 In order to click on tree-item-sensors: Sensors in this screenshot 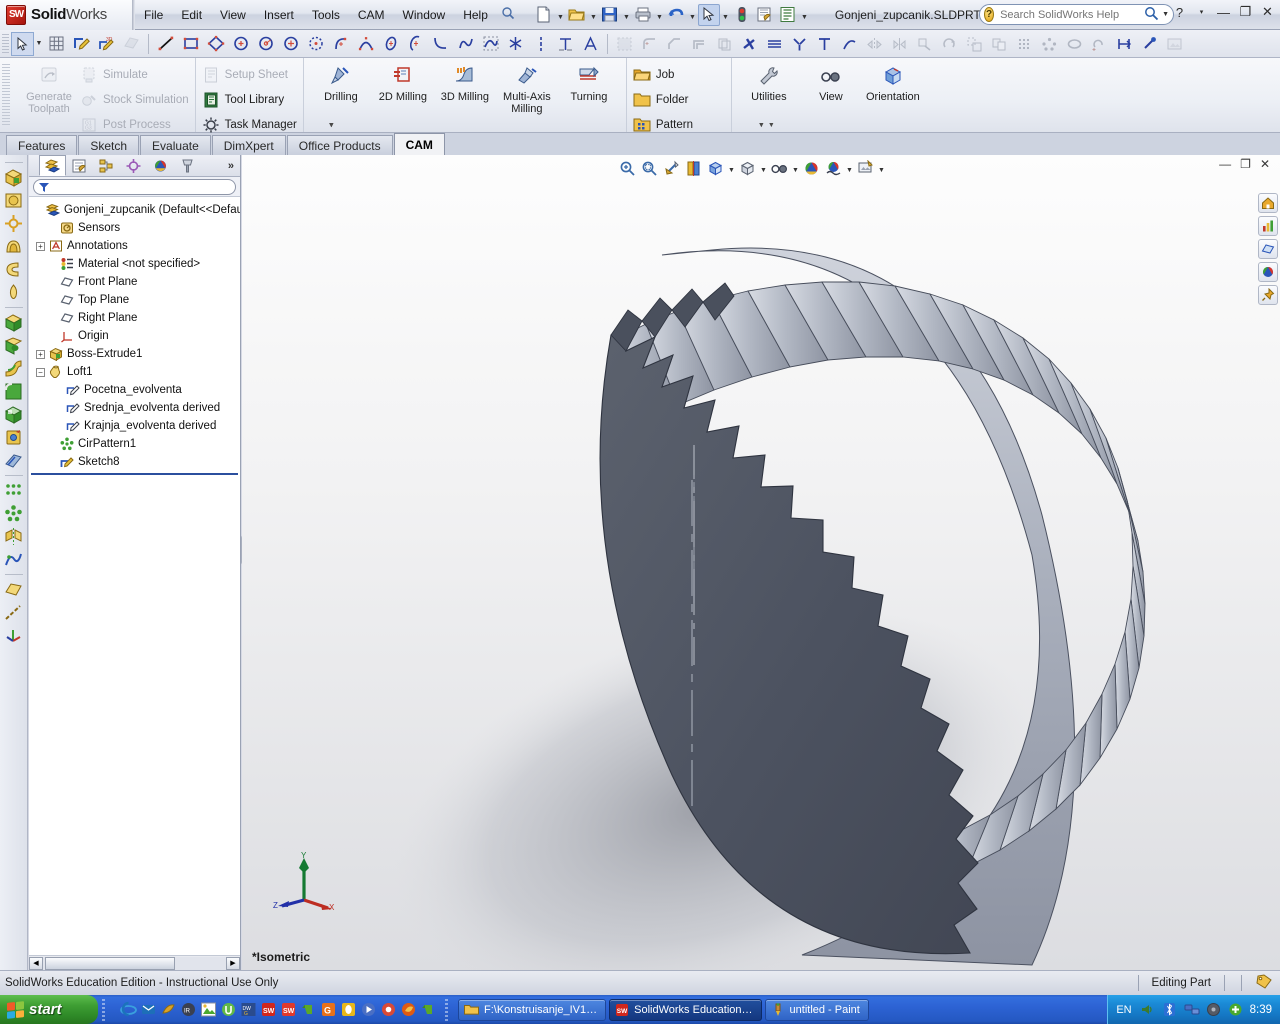, I will do `click(134, 228)`.